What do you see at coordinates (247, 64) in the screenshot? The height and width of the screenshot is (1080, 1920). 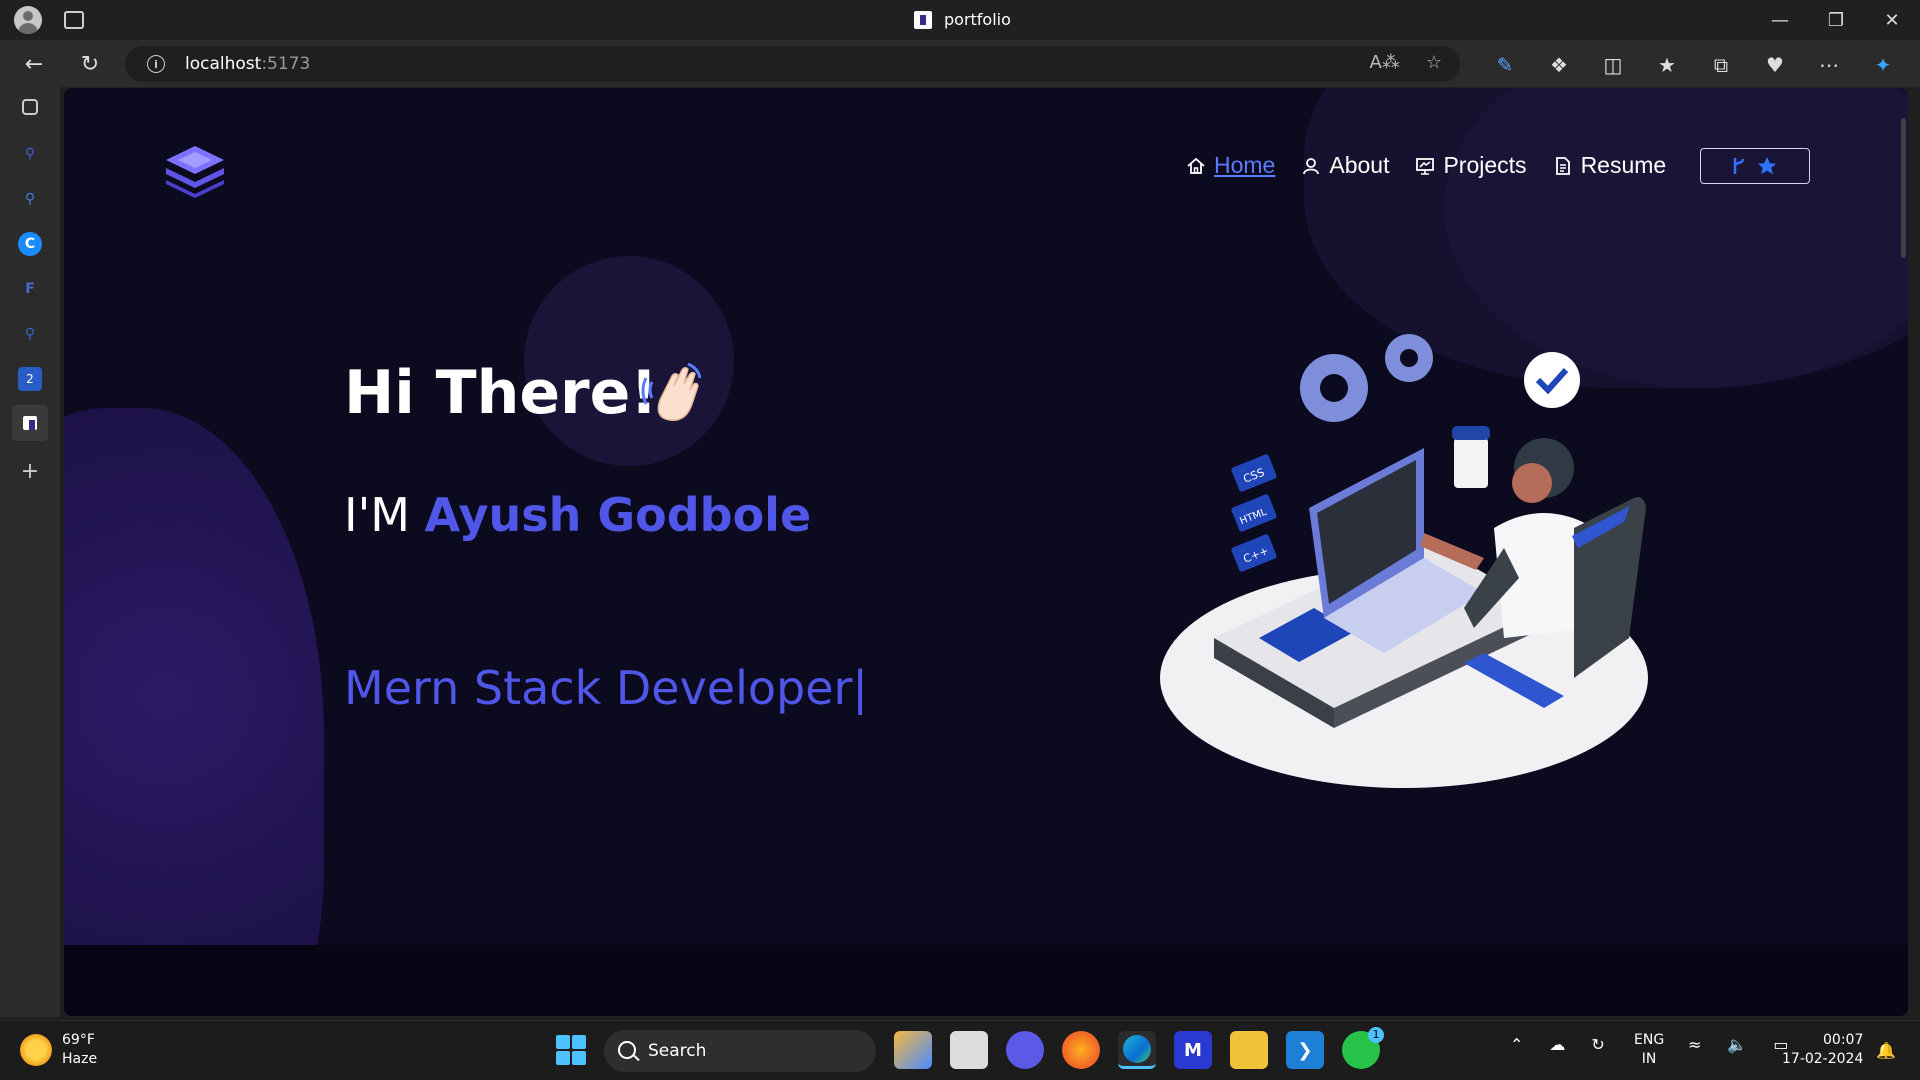 I see `url-text: localhost:5173` at bounding box center [247, 64].